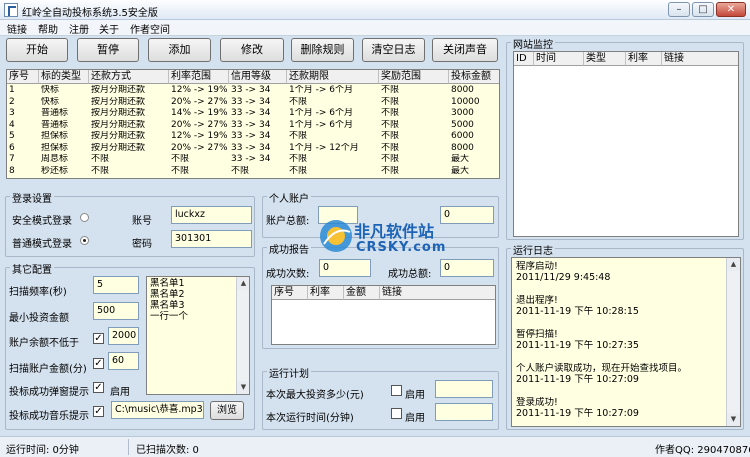 This screenshot has width=750, height=457. Describe the element at coordinates (98, 411) in the screenshot. I see `music-notify-checkbox: ✓` at that location.